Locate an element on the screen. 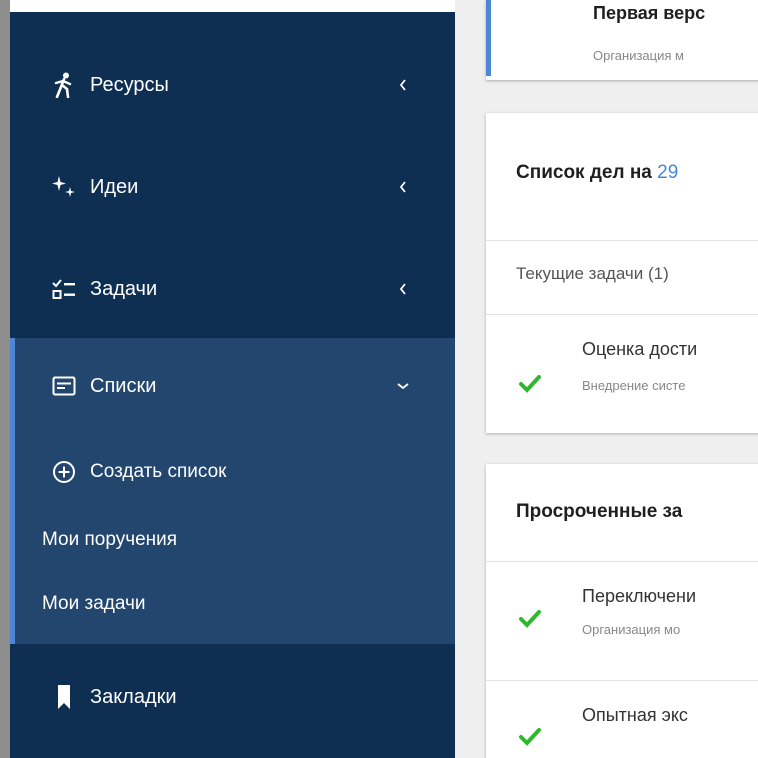  sparkle-icon is located at coordinates (64, 187).